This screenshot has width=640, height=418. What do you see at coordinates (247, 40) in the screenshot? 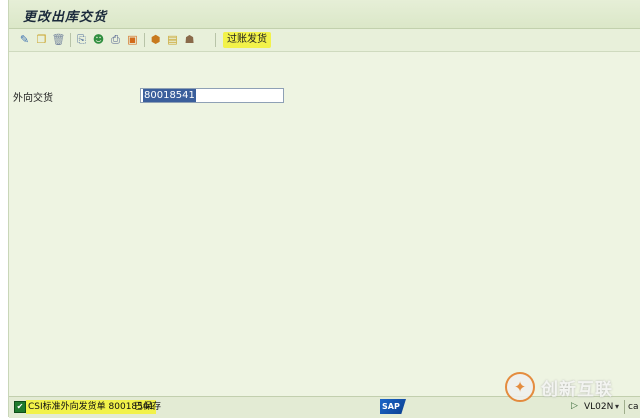
I see `post-goods-issue-button: 过账发货` at bounding box center [247, 40].